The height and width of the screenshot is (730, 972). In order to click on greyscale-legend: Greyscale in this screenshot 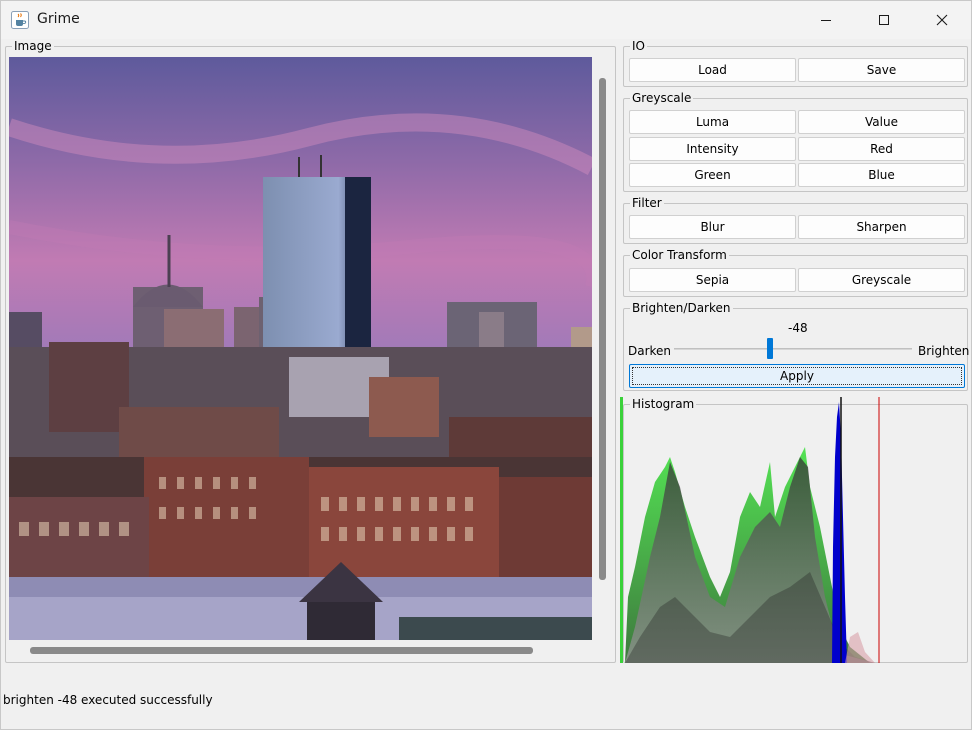, I will do `click(662, 98)`.